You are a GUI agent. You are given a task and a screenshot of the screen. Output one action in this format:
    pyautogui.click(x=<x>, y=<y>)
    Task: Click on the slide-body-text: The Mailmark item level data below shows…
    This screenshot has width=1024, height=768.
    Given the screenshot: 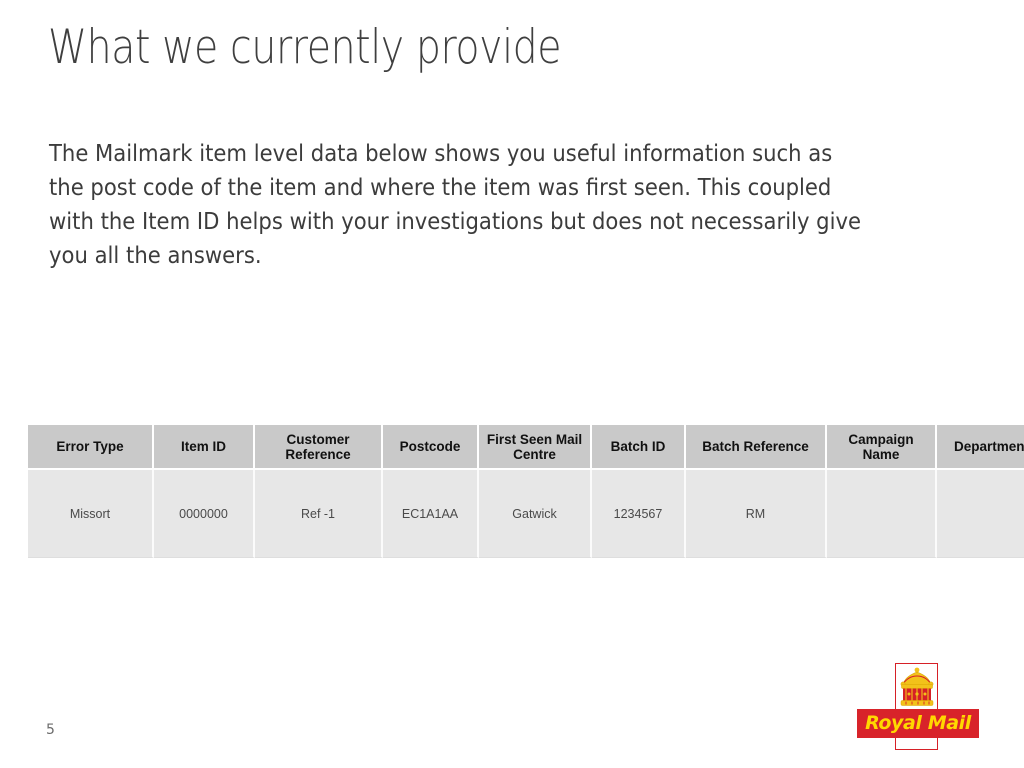 What is the action you would take?
    pyautogui.click(x=455, y=204)
    